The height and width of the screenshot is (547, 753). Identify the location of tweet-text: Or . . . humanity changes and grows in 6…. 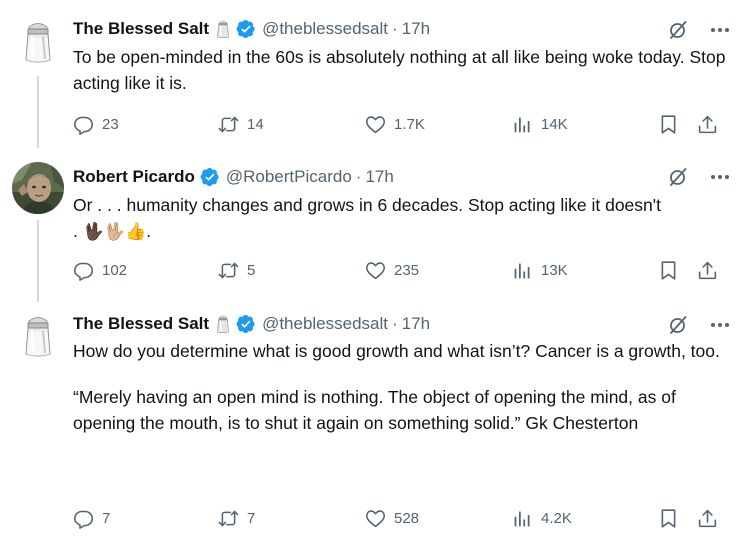
(408, 218).